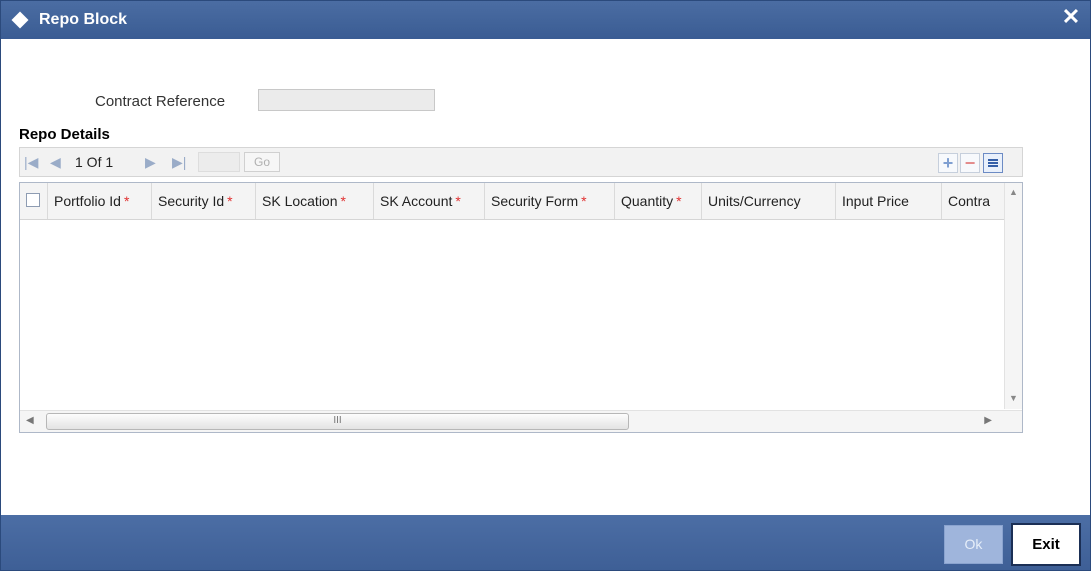  Describe the element at coordinates (204, 201) in the screenshot. I see `column-header: Security Id *` at that location.